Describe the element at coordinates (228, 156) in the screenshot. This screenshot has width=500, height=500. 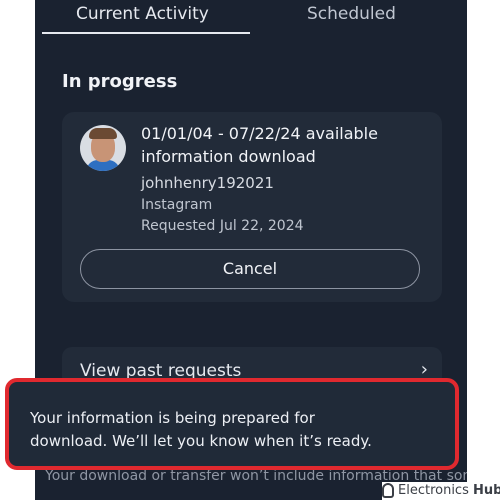
I see `request-title-line2: information download` at that location.